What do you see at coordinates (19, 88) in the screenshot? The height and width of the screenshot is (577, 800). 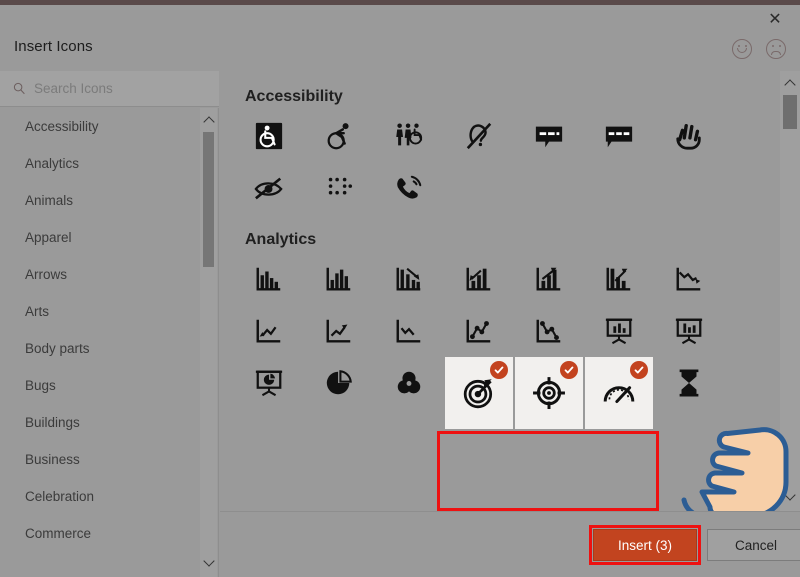 I see `search-icon` at bounding box center [19, 88].